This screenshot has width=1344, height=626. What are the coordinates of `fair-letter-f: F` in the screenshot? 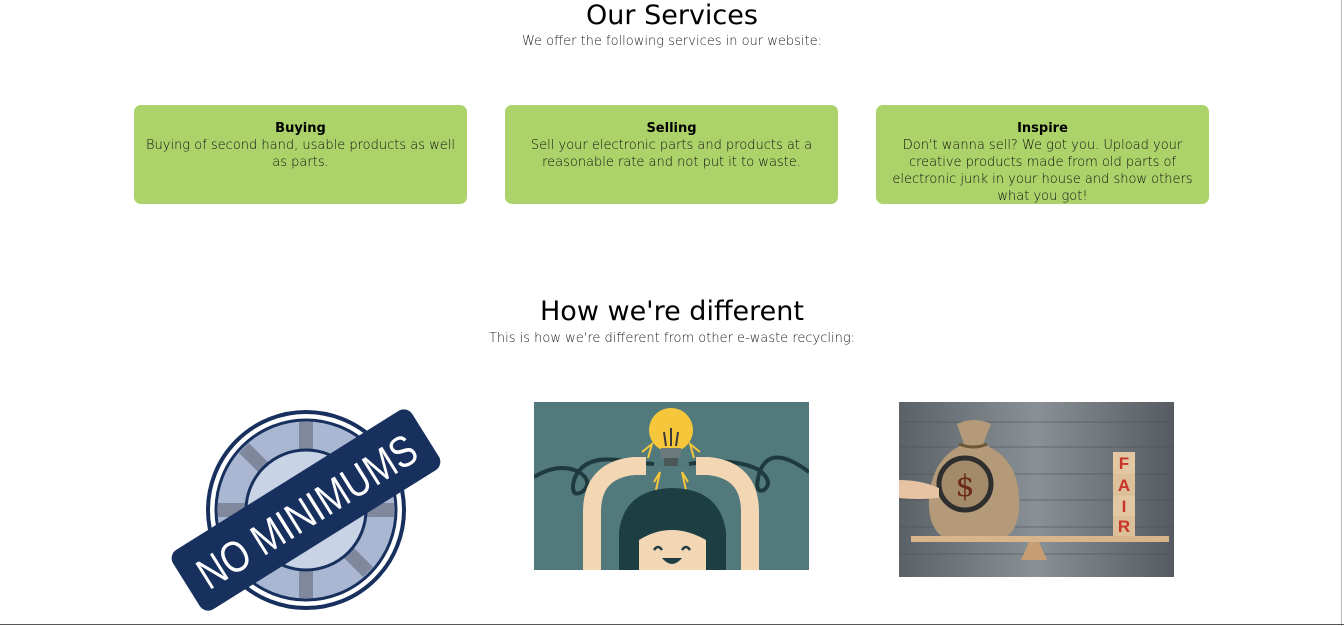 It's located at (1124, 463).